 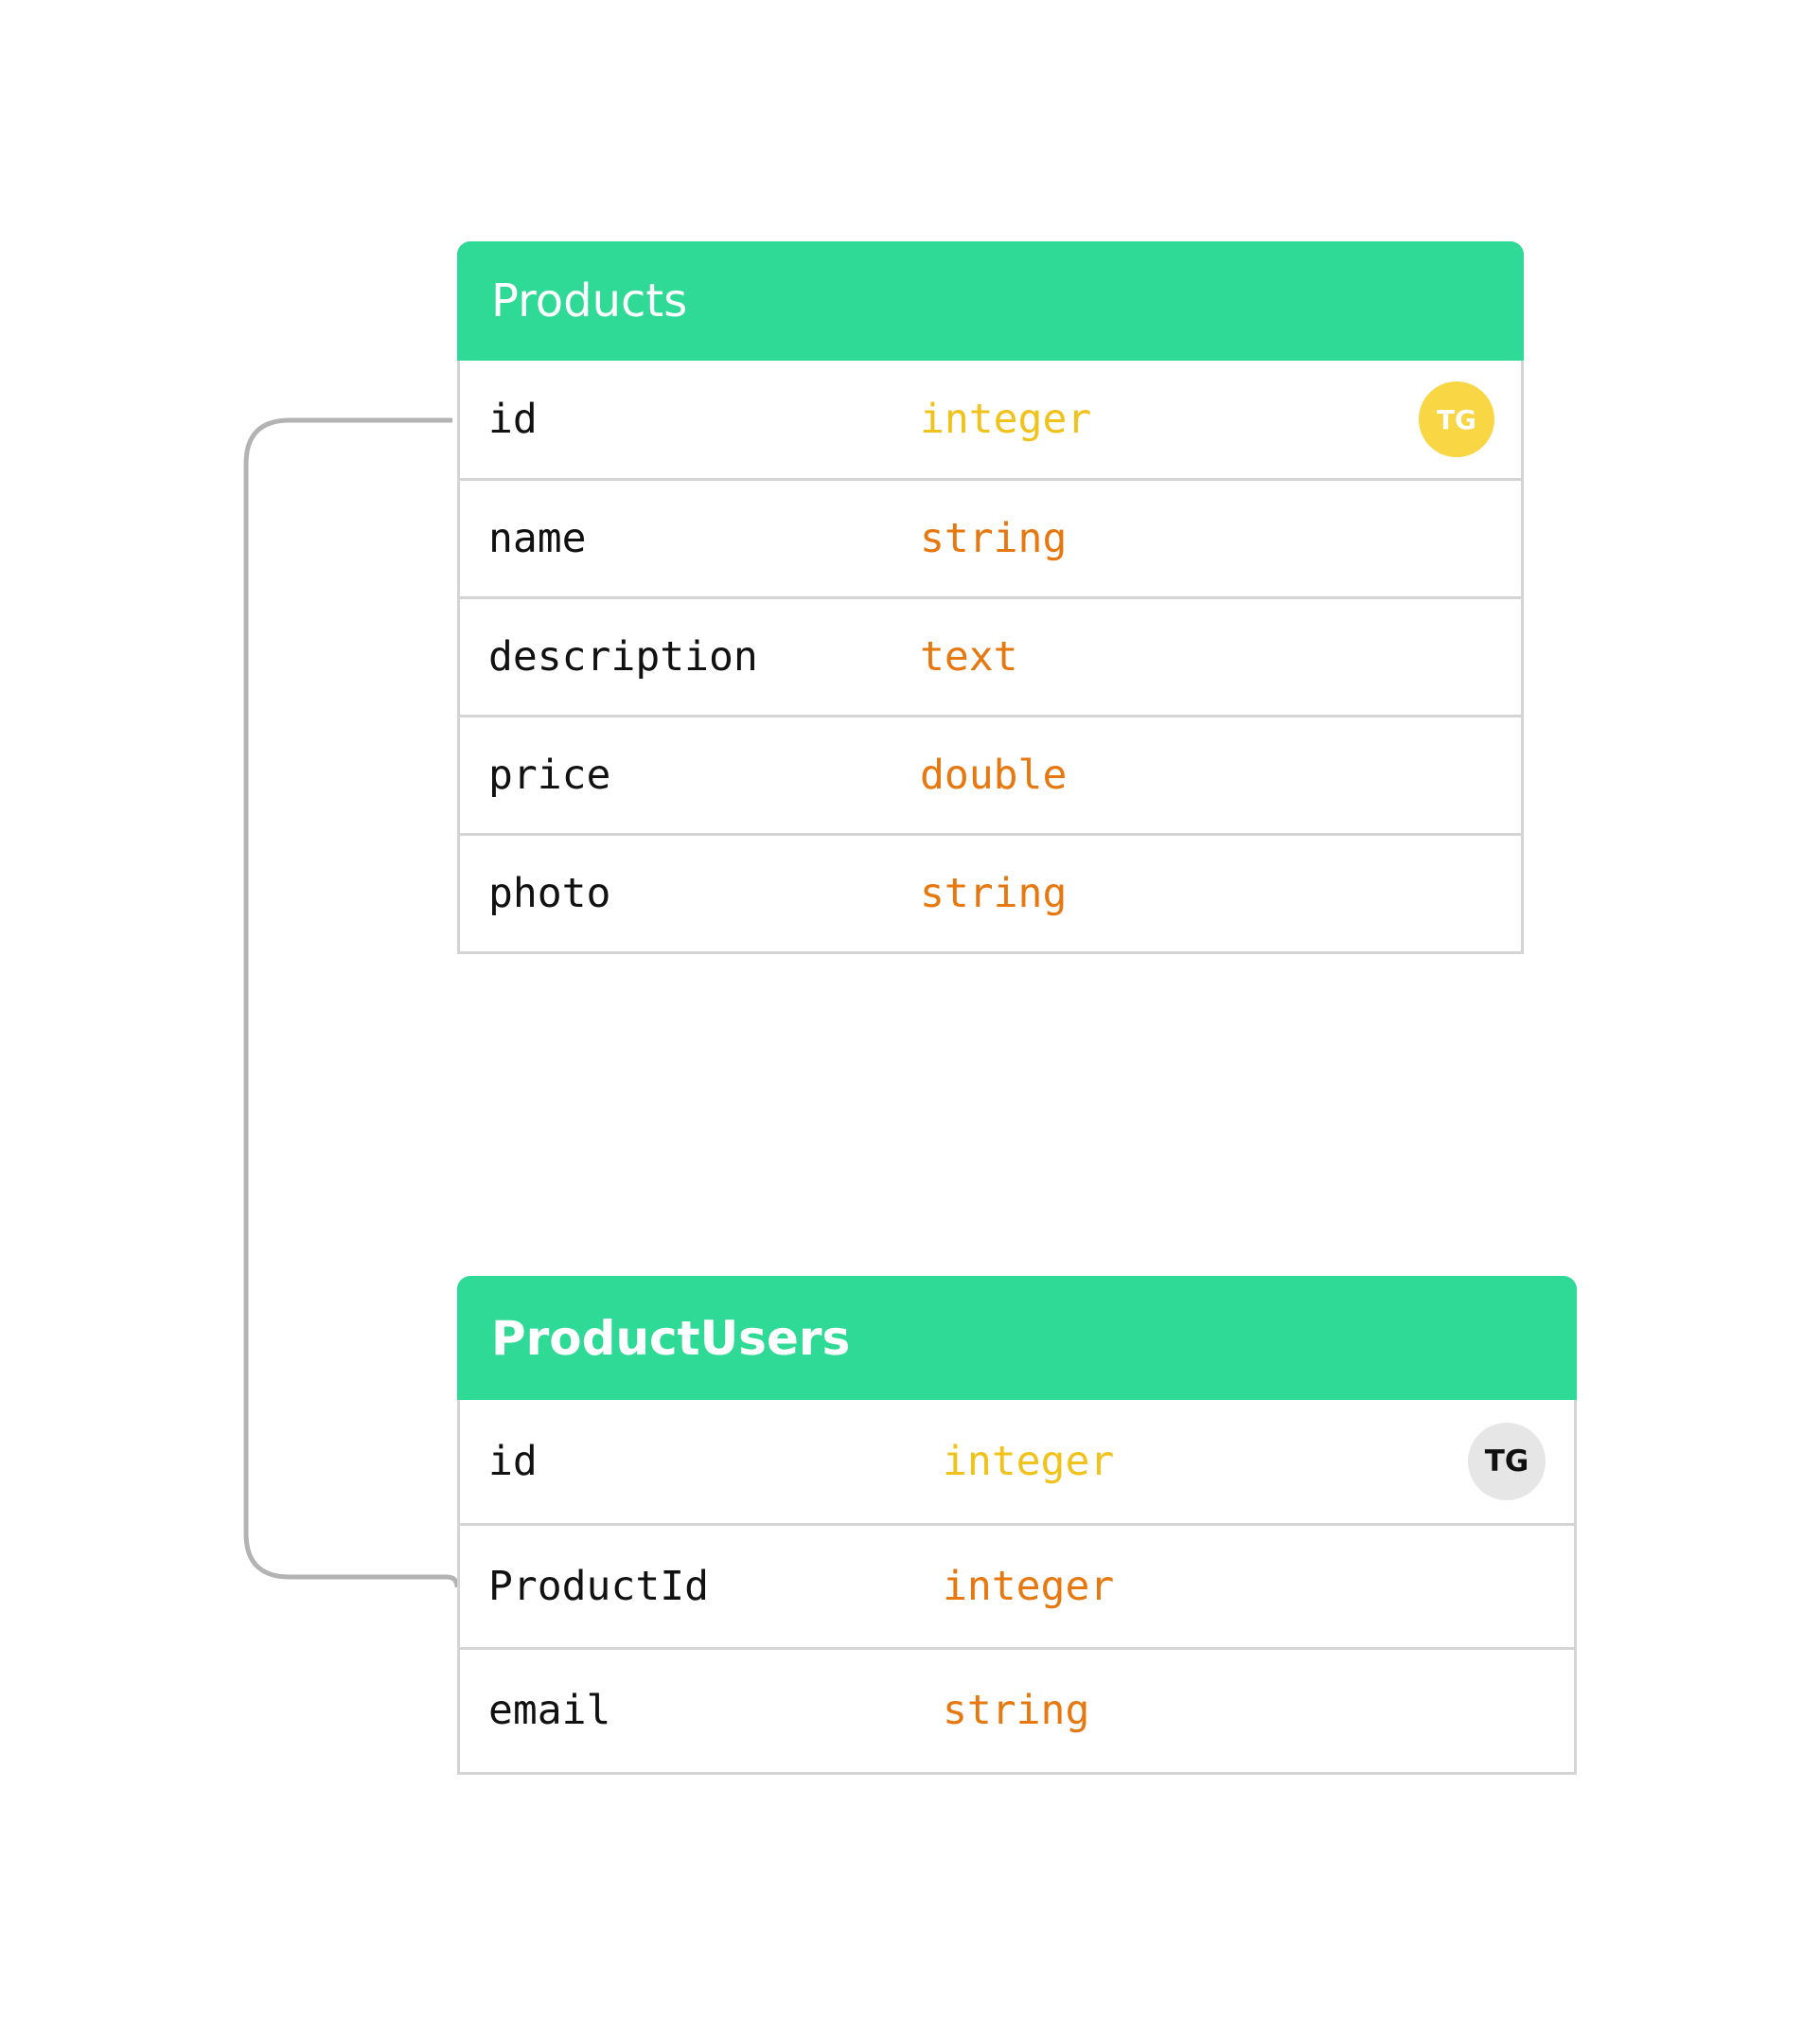 I want to click on field-row: email string, so click(x=1017, y=1709).